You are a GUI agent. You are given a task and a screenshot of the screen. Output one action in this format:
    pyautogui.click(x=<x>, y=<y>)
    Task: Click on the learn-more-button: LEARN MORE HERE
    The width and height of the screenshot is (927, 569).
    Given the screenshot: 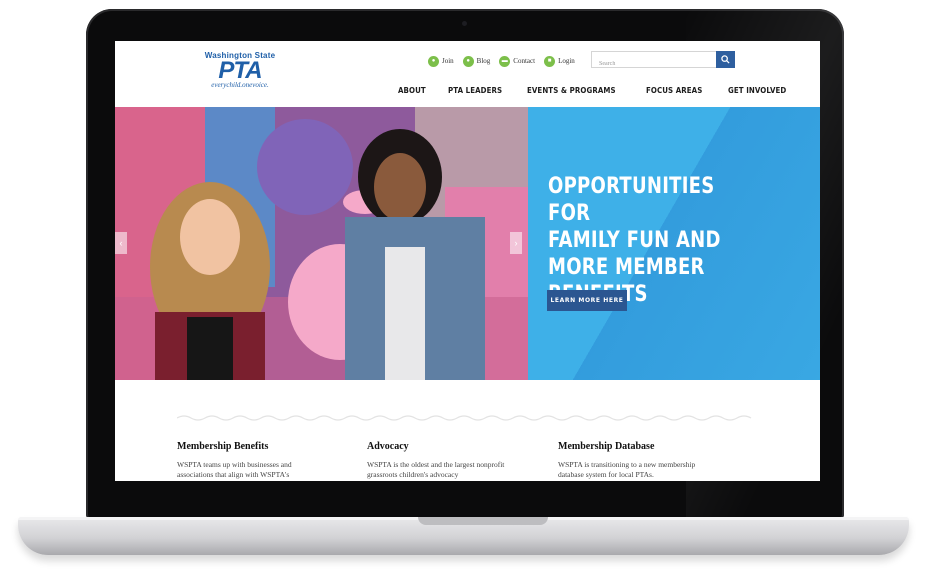 What is the action you would take?
    pyautogui.click(x=587, y=300)
    